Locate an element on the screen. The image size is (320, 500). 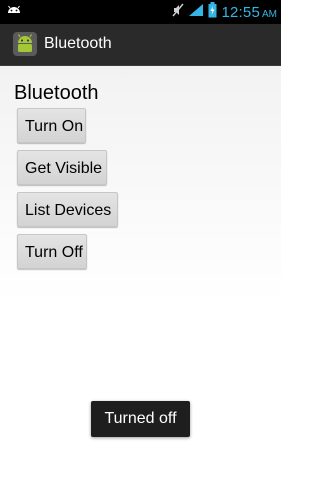
get-visible-button: Get Visible is located at coordinates (62, 167).